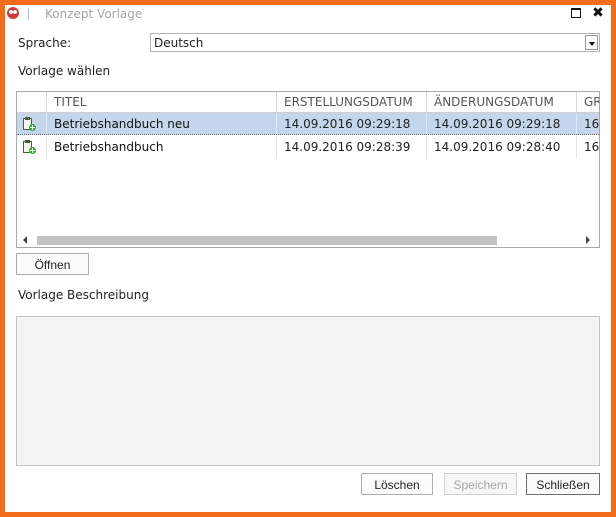 This screenshot has height=517, width=616. What do you see at coordinates (501, 147) in the screenshot?
I see `row-modified: 14.09.2016 09:28:40` at bounding box center [501, 147].